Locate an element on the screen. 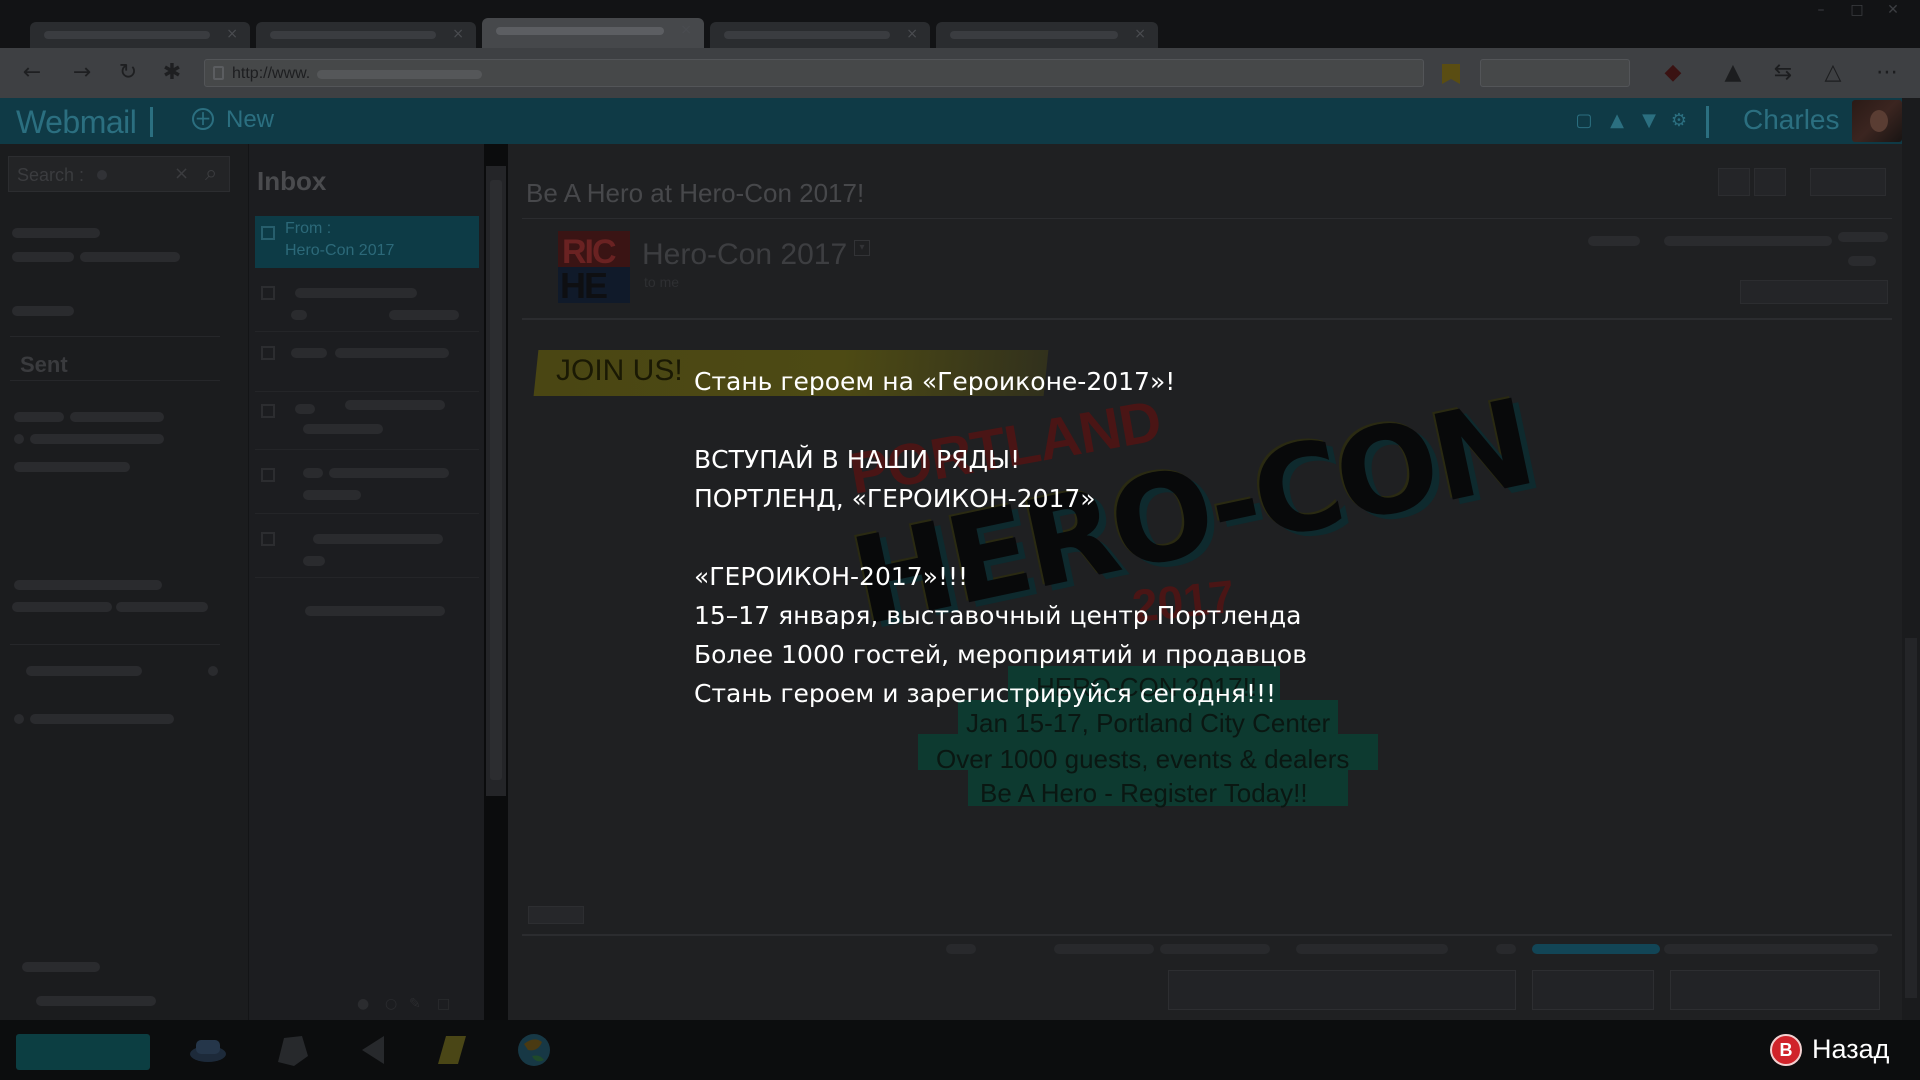 Image resolution: width=1920 pixels, height=1080 pixels. list-tool-icon: ● is located at coordinates (365, 1004).